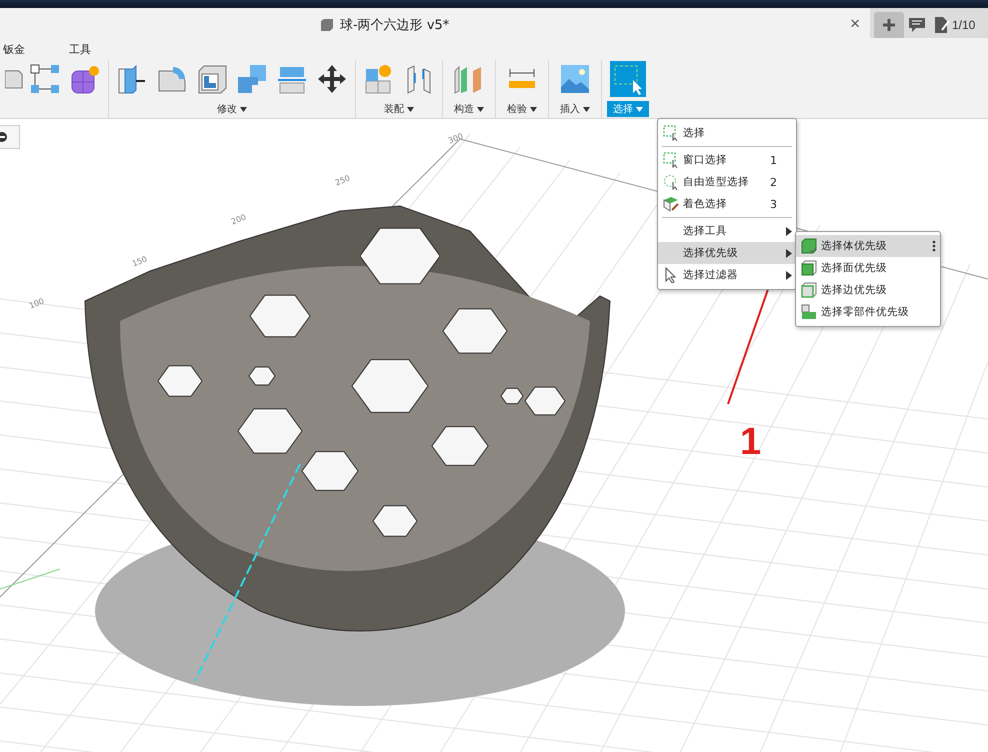  I want to click on group-menu-button: 插入, so click(575, 109).